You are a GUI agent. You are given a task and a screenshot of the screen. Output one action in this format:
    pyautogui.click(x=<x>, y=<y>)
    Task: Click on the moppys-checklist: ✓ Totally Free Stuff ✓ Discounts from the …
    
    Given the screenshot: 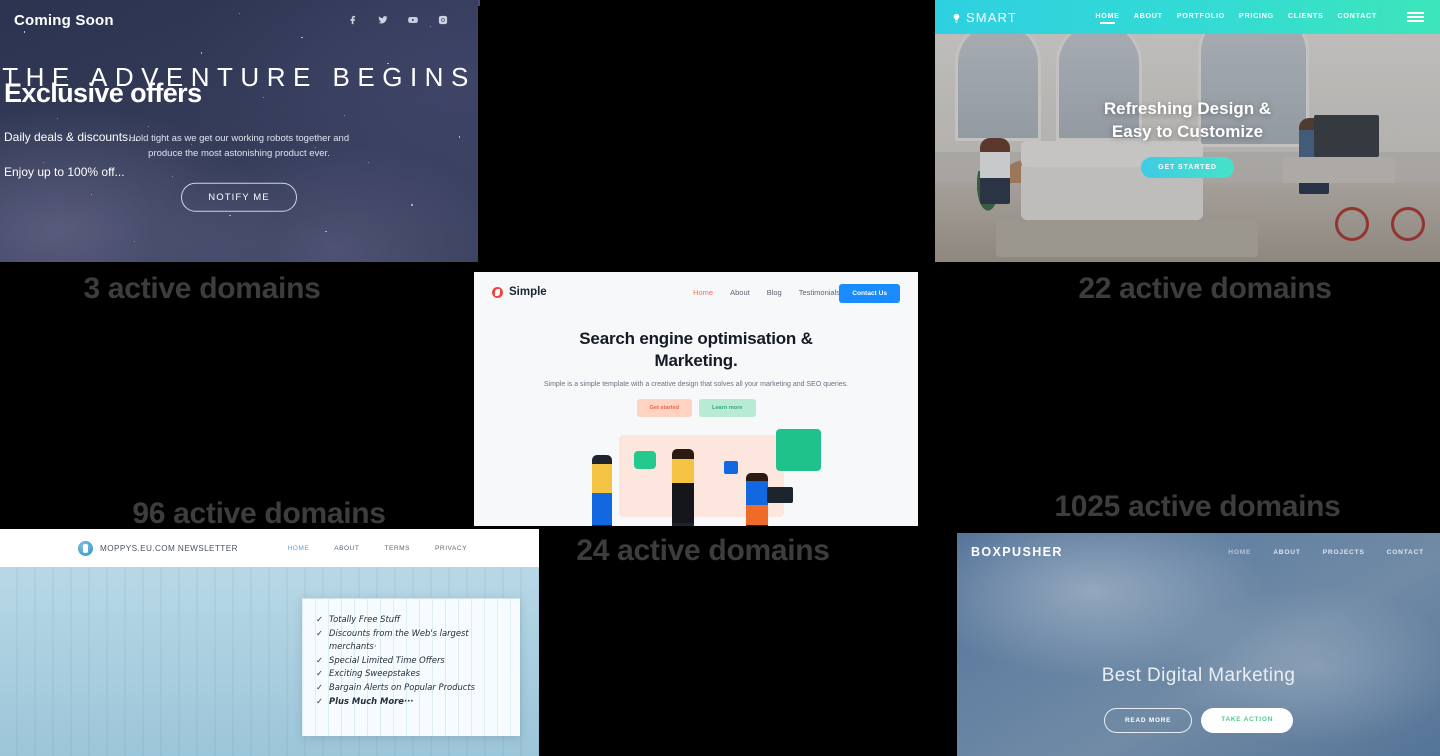 What is the action you would take?
    pyautogui.click(x=412, y=660)
    